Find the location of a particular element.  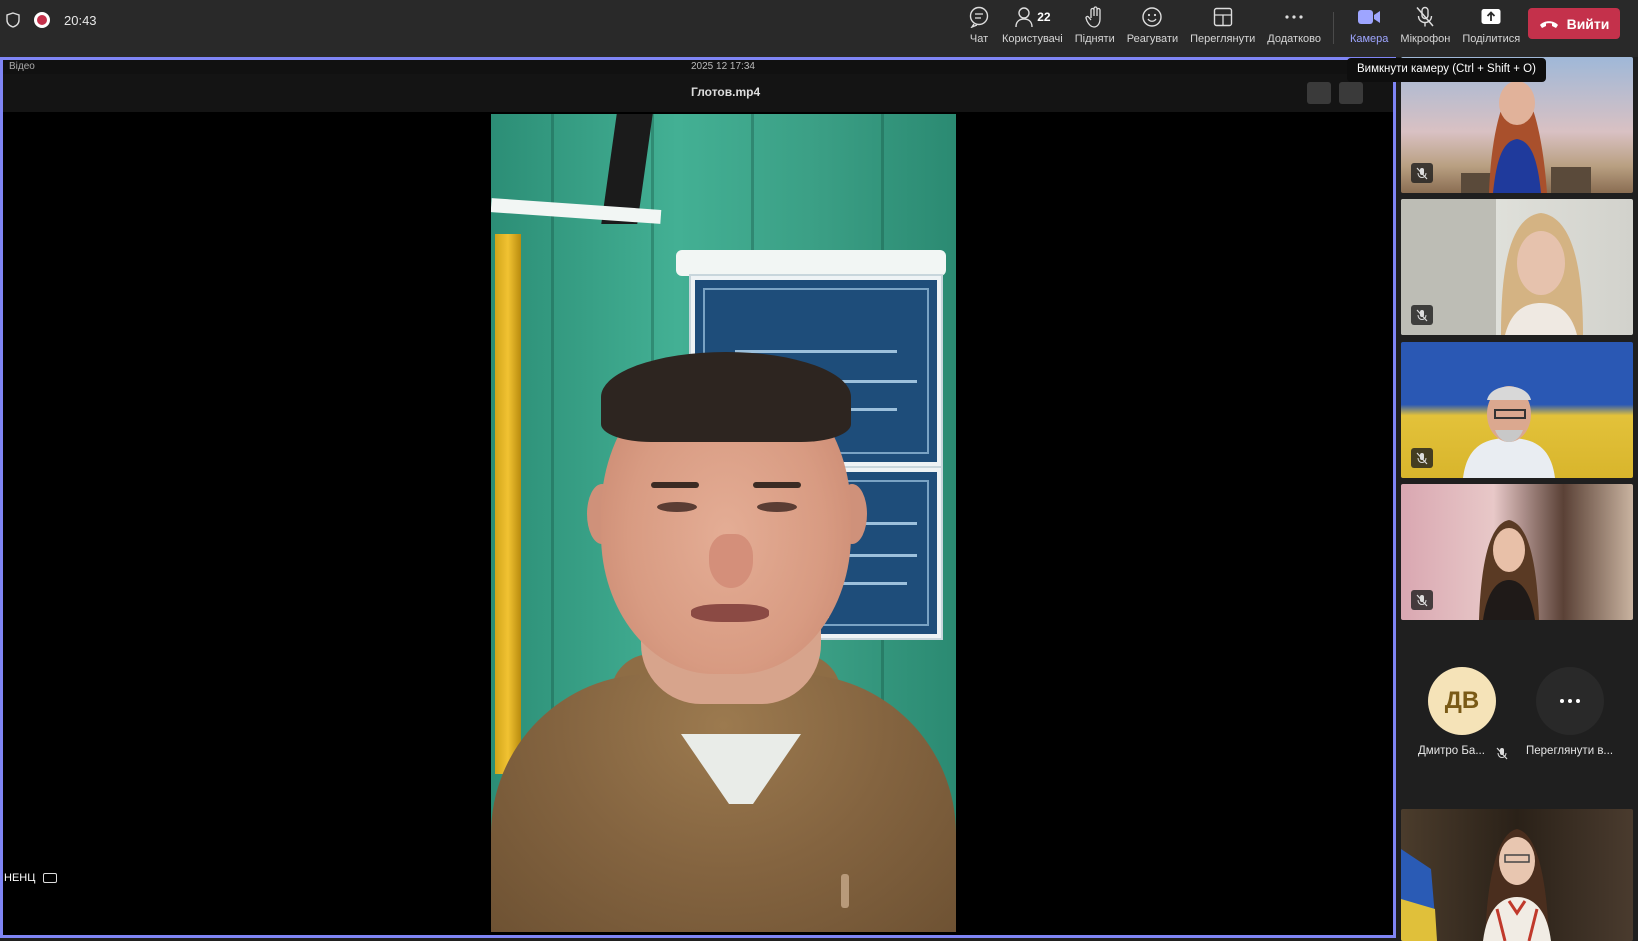

people-label: Користувачі is located at coordinates (1032, 39).